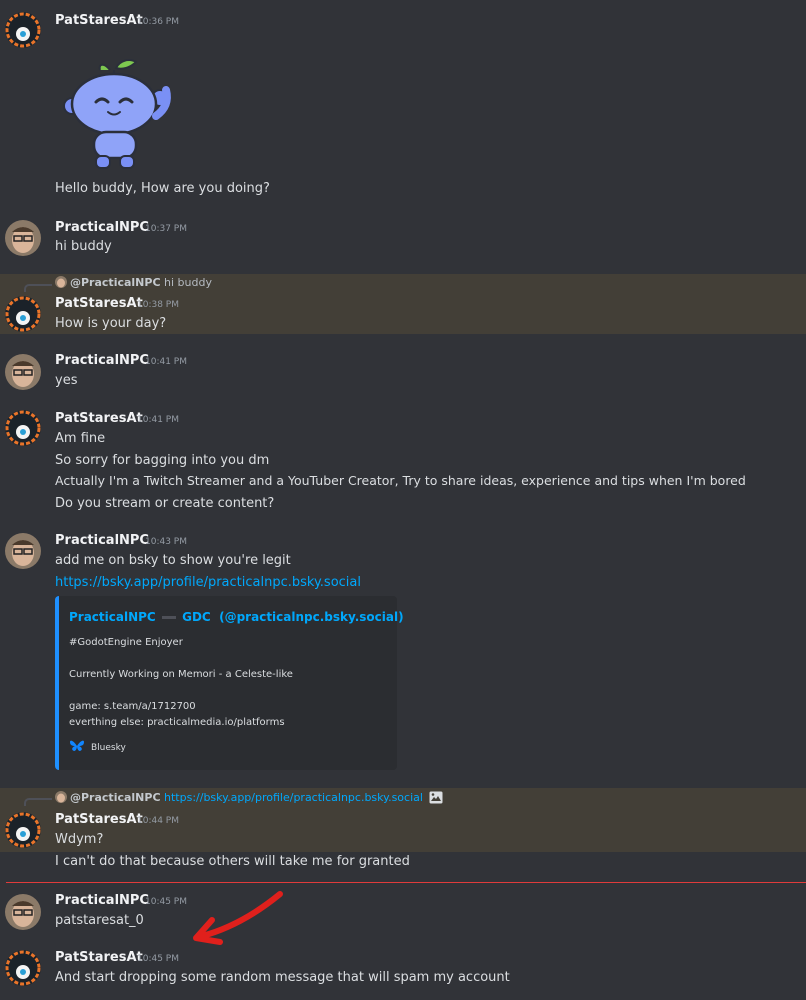 The height and width of the screenshot is (1000, 806). What do you see at coordinates (158, 22) in the screenshot?
I see `timestamp: 10:36 PM` at bounding box center [158, 22].